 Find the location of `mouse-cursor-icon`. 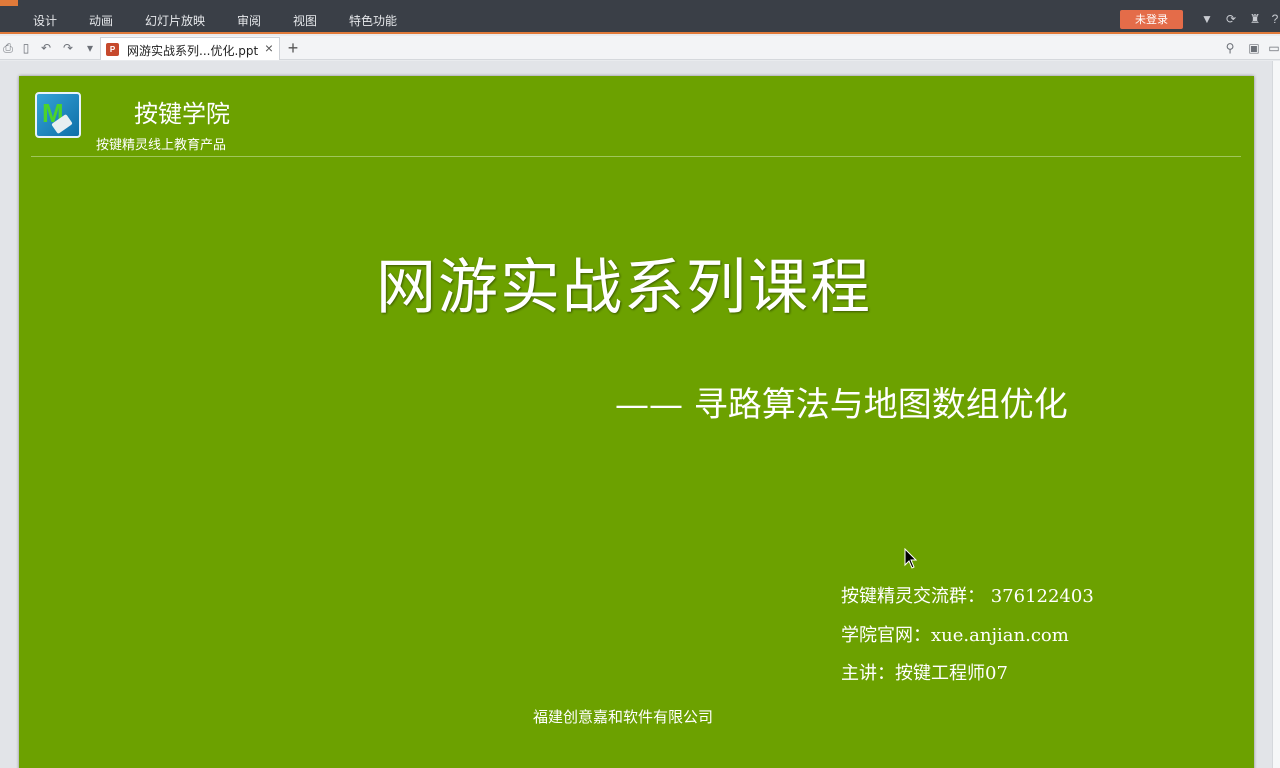

mouse-cursor-icon is located at coordinates (911, 558).